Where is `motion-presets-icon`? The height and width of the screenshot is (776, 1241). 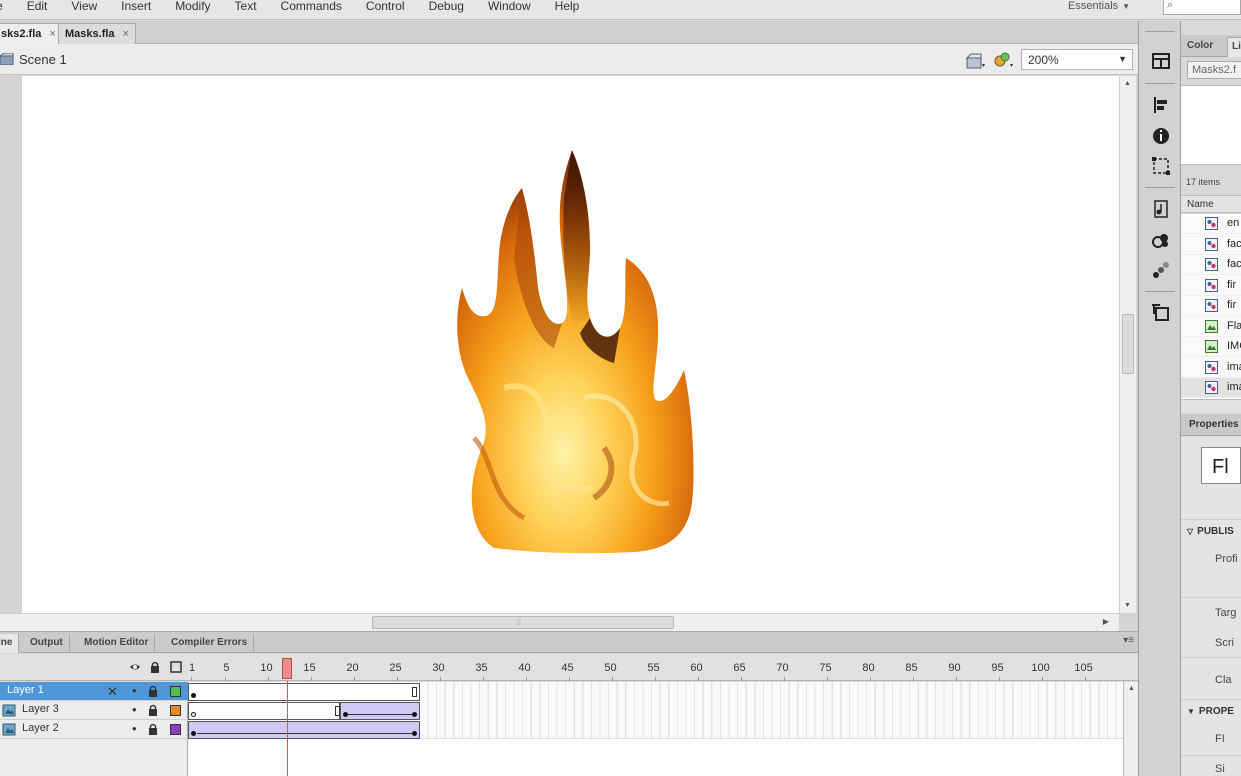 motion-presets-icon is located at coordinates (1161, 270).